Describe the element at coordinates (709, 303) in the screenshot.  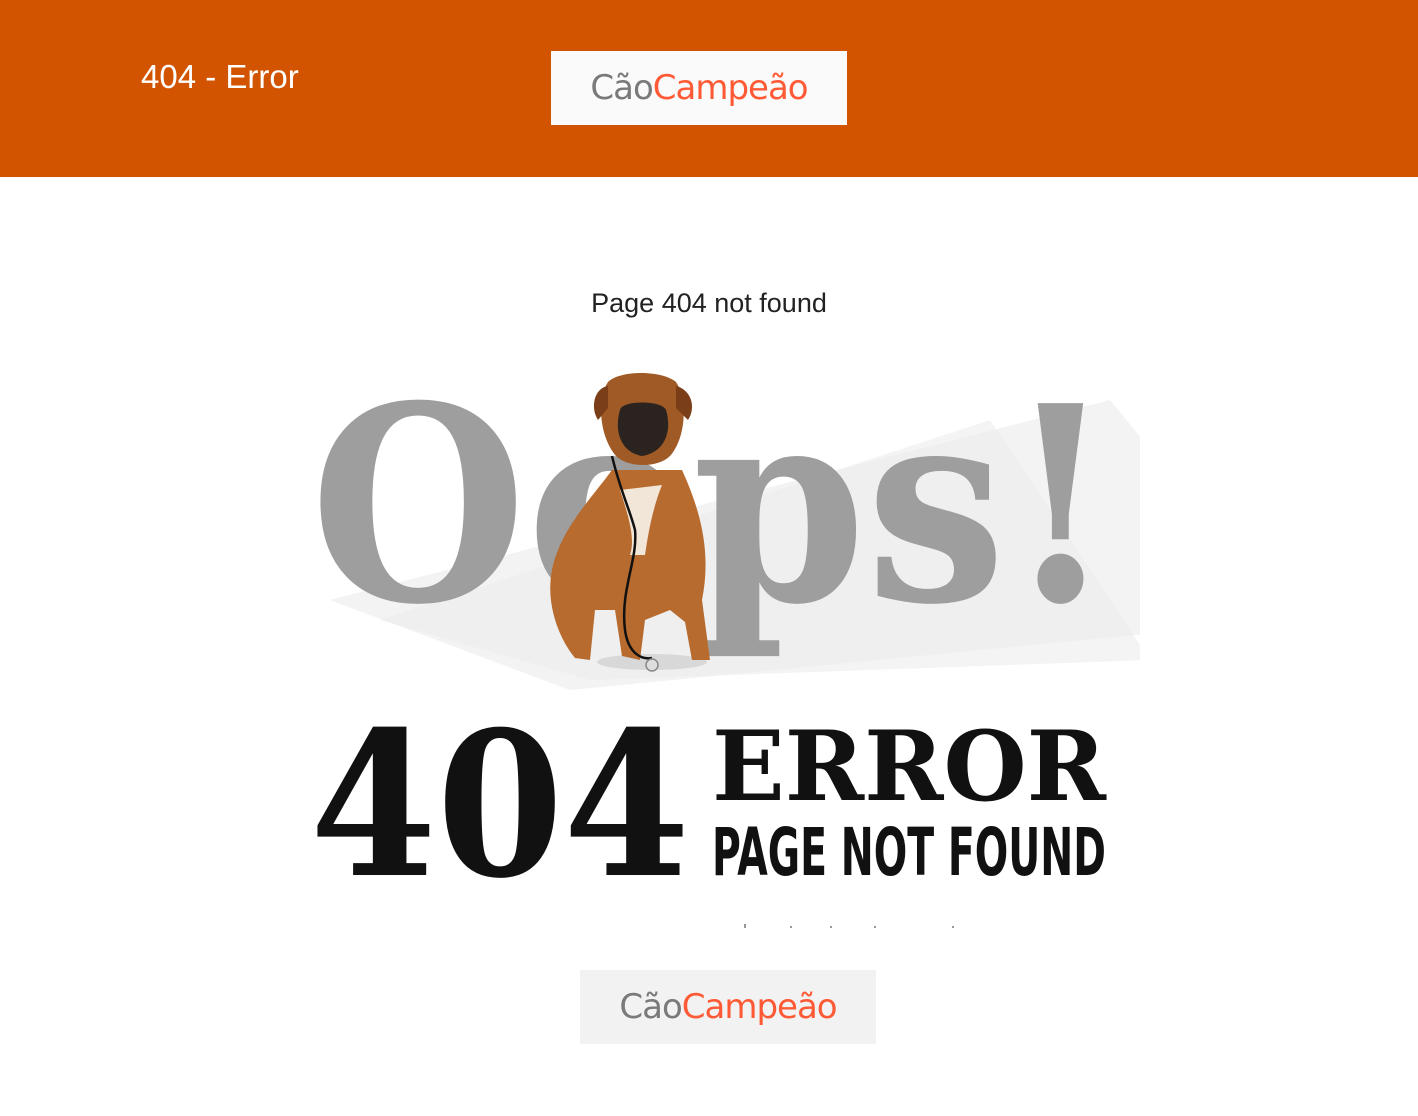
I see `not-found-message: Page 404 not found` at that location.